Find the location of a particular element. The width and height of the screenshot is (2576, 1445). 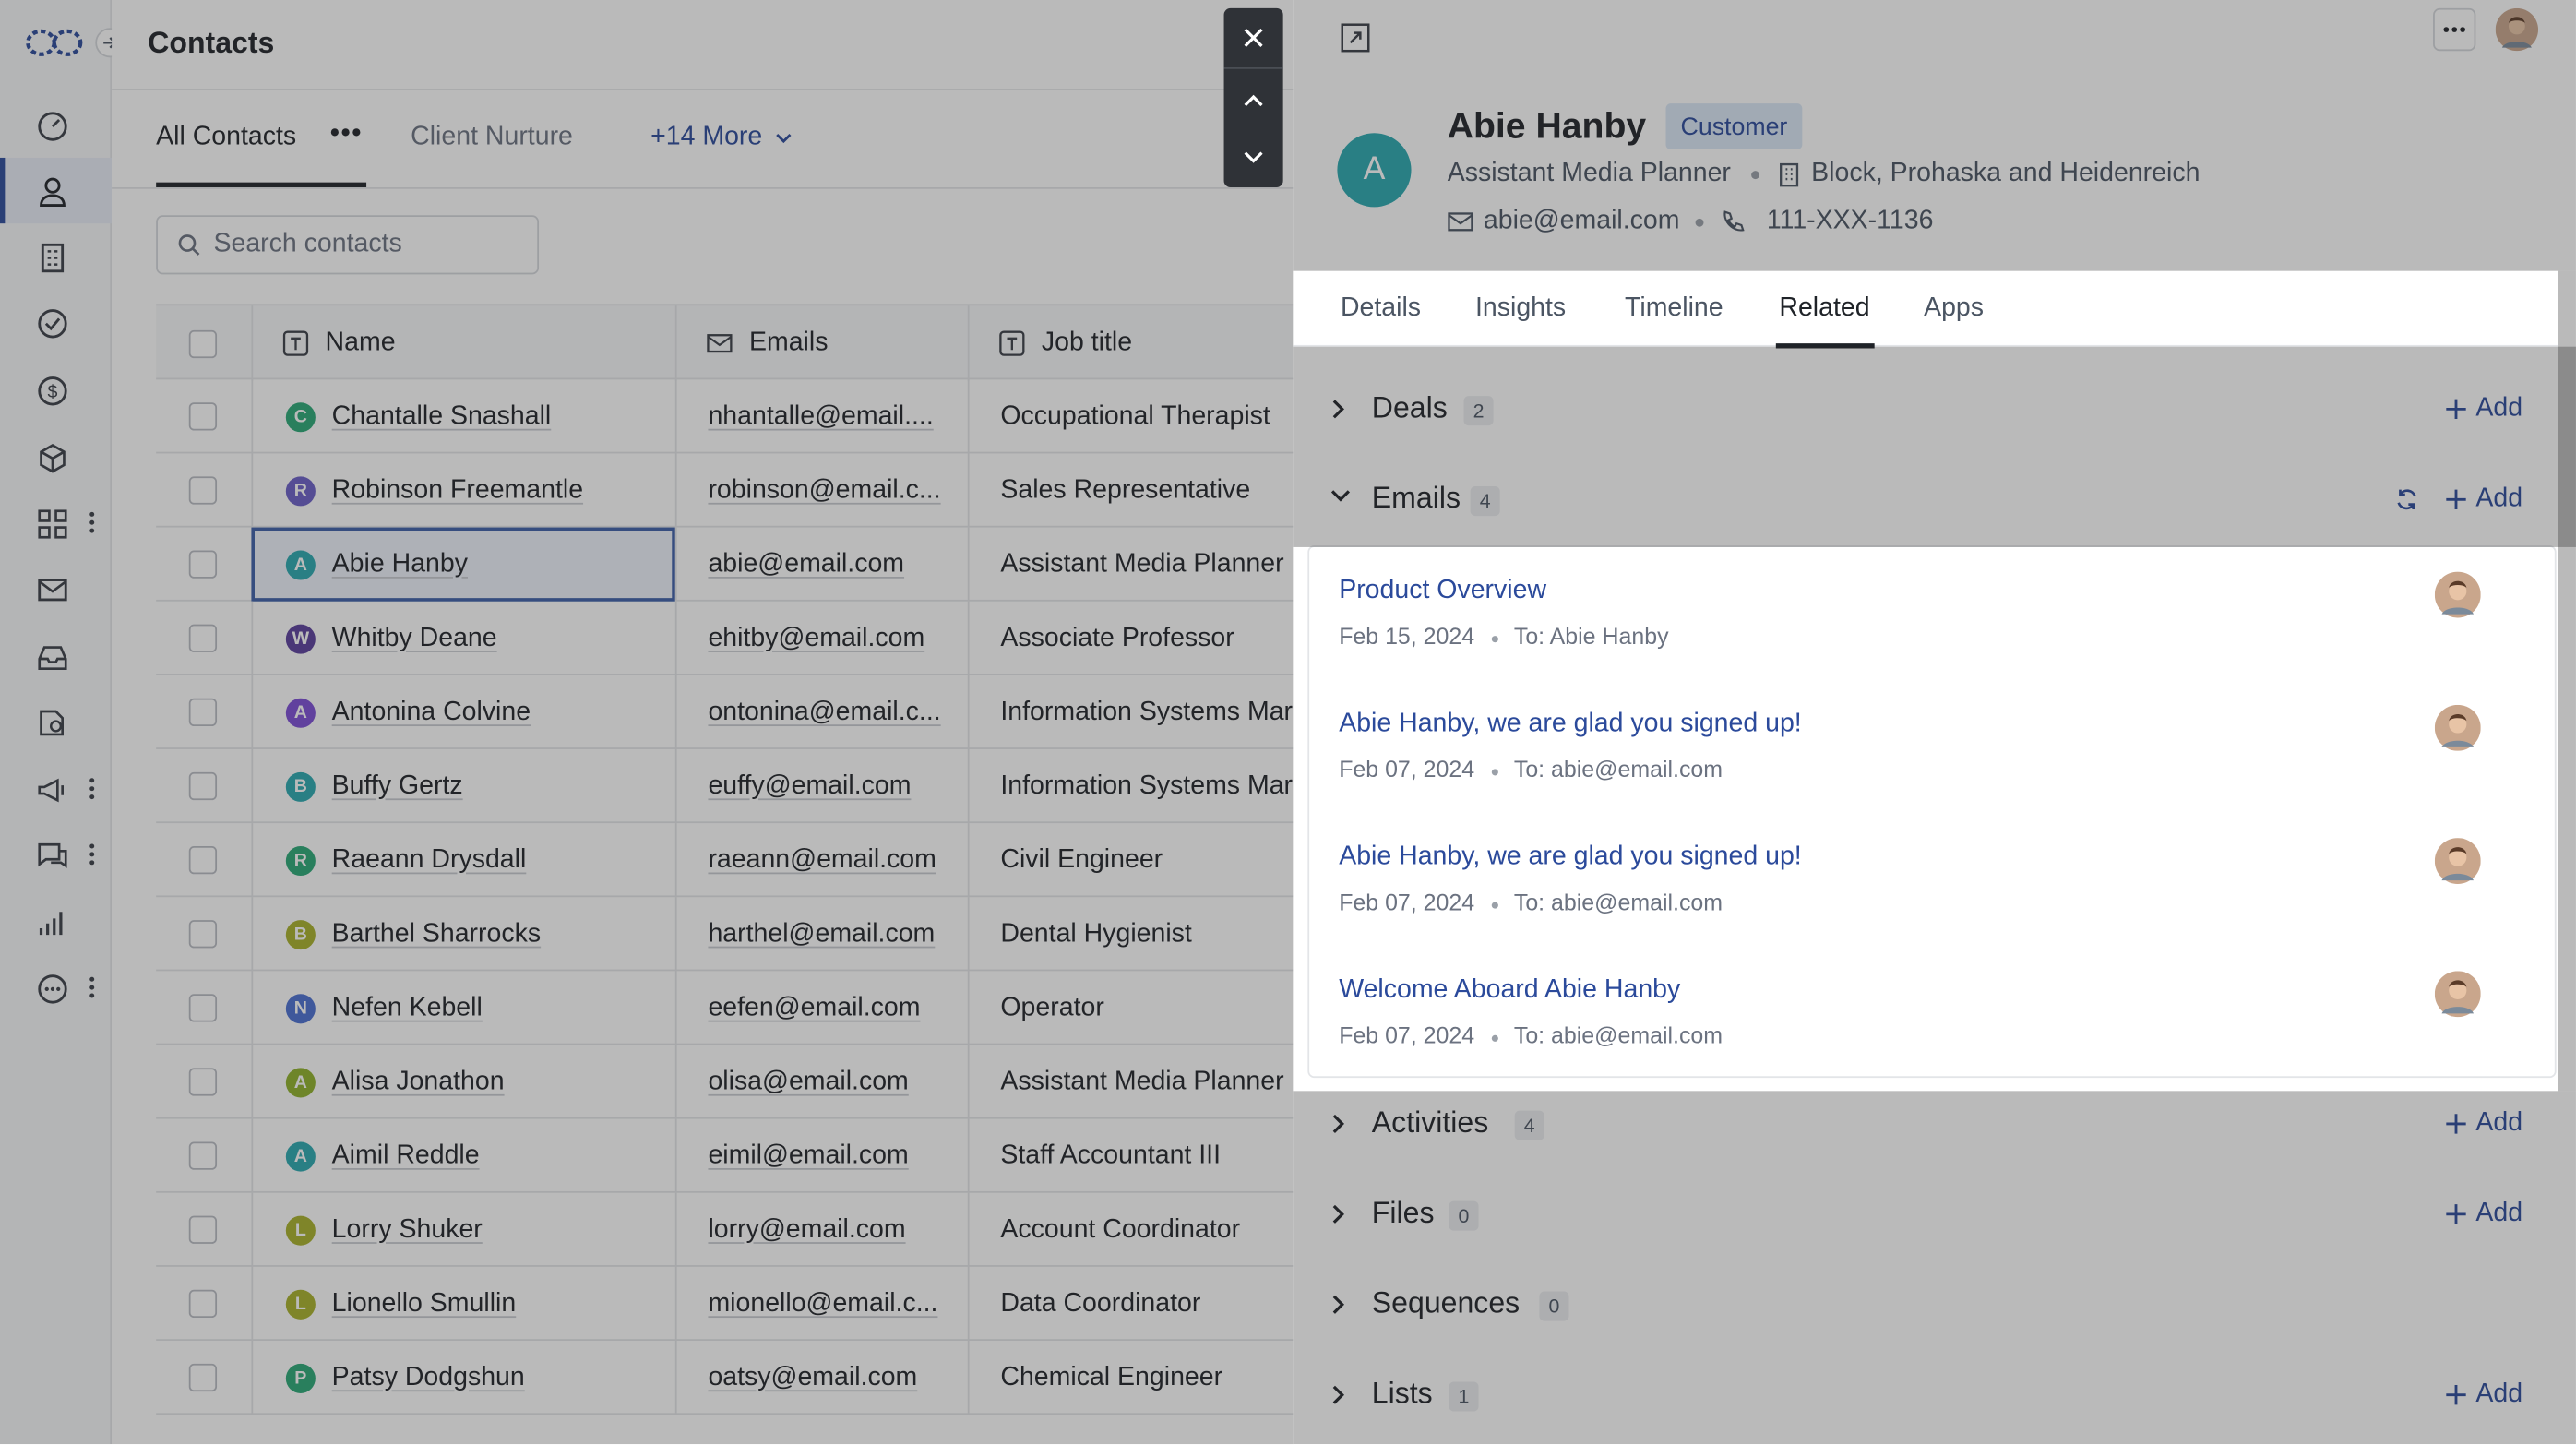

next-record-button is located at coordinates (1253, 157).